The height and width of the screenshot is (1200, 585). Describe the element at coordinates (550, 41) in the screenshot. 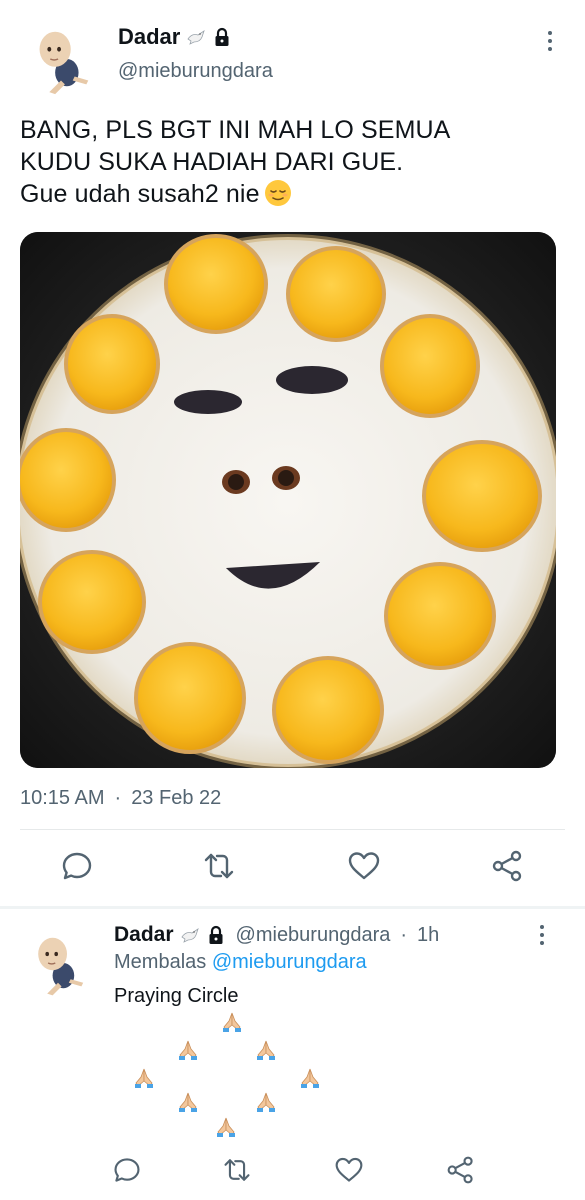

I see `more-options-icon` at that location.